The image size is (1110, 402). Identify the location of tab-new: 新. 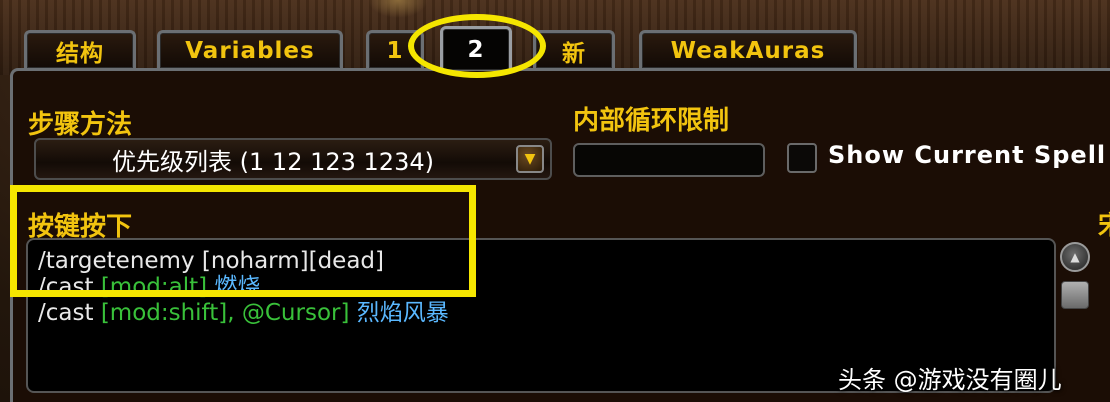
(574, 49).